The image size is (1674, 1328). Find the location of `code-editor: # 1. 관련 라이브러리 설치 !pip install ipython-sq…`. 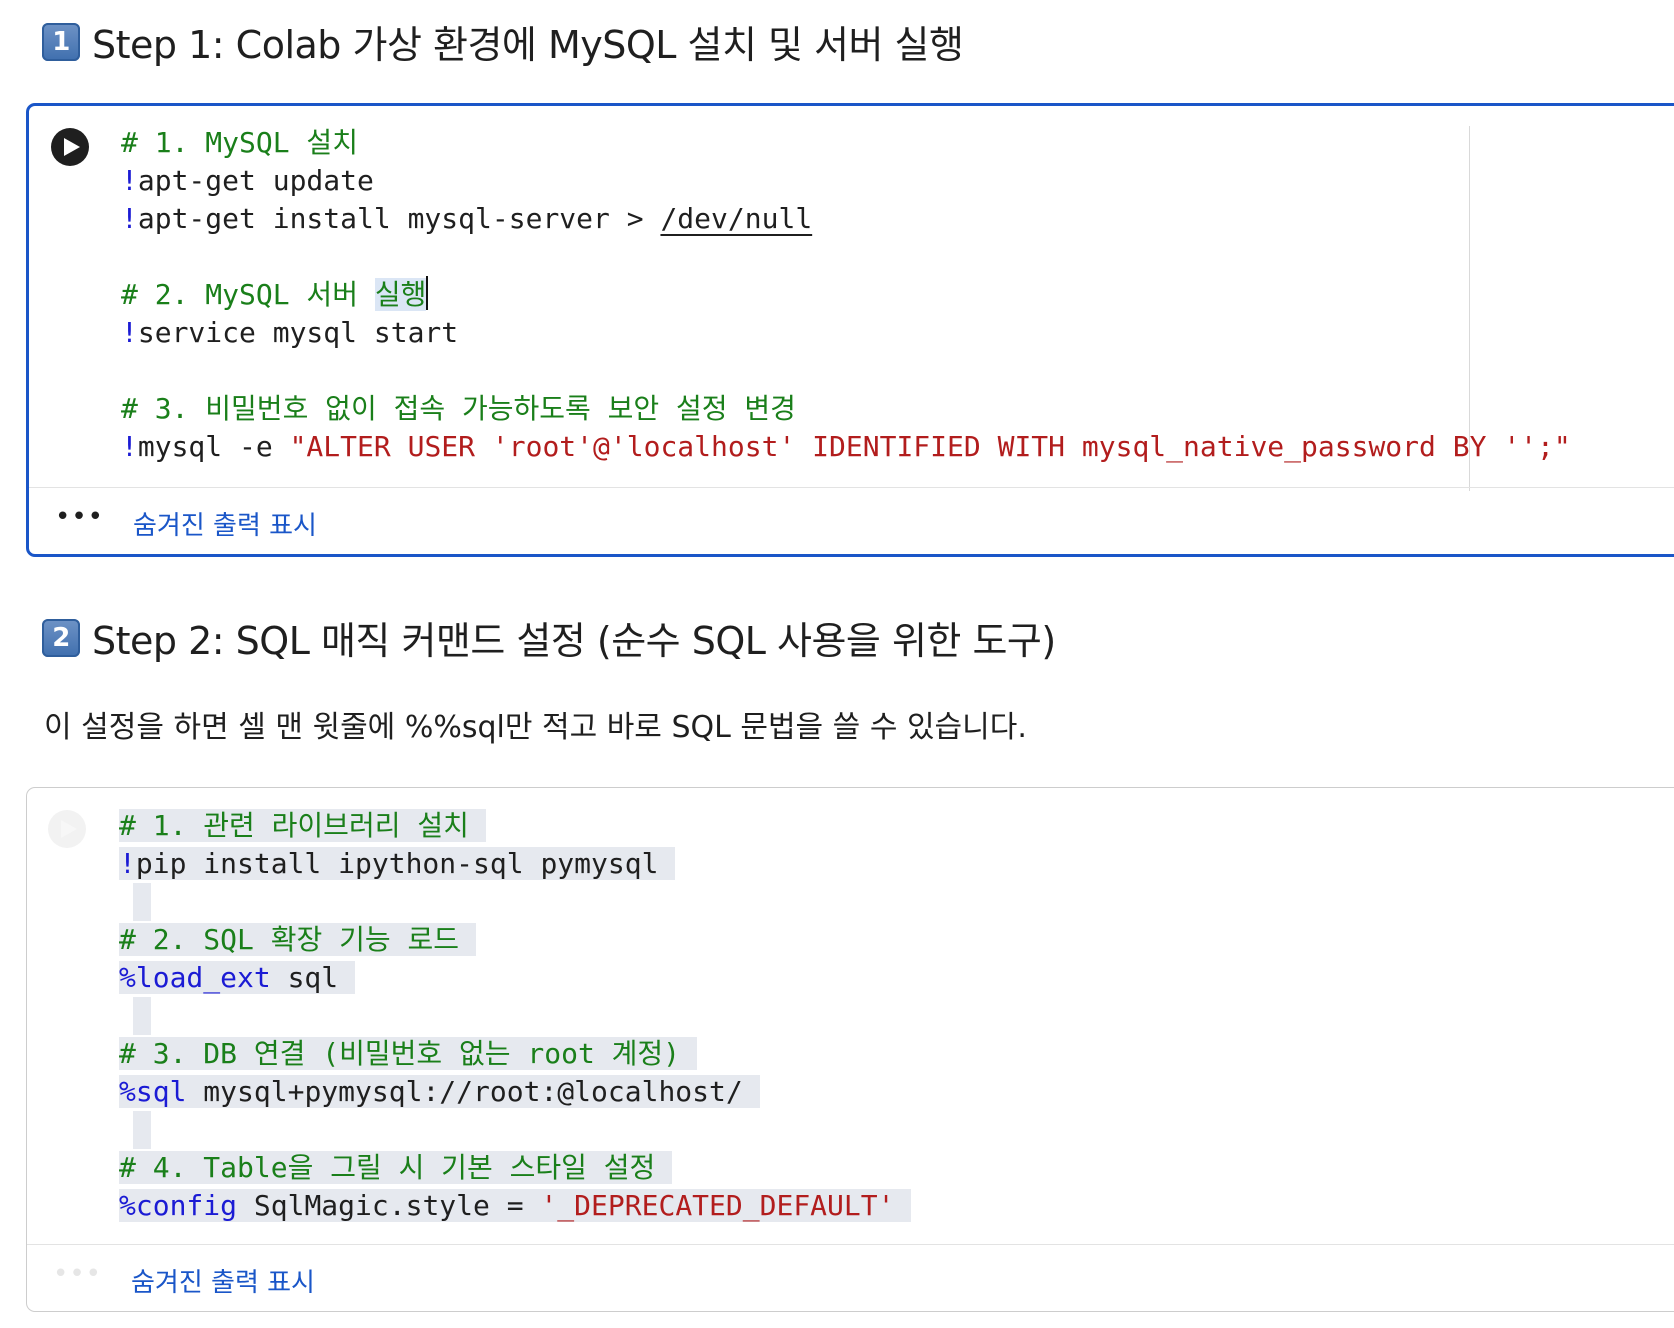

code-editor: # 1. 관련 라이브러리 설치 !pip install ipython-sq… is located at coordinates (515, 1016).